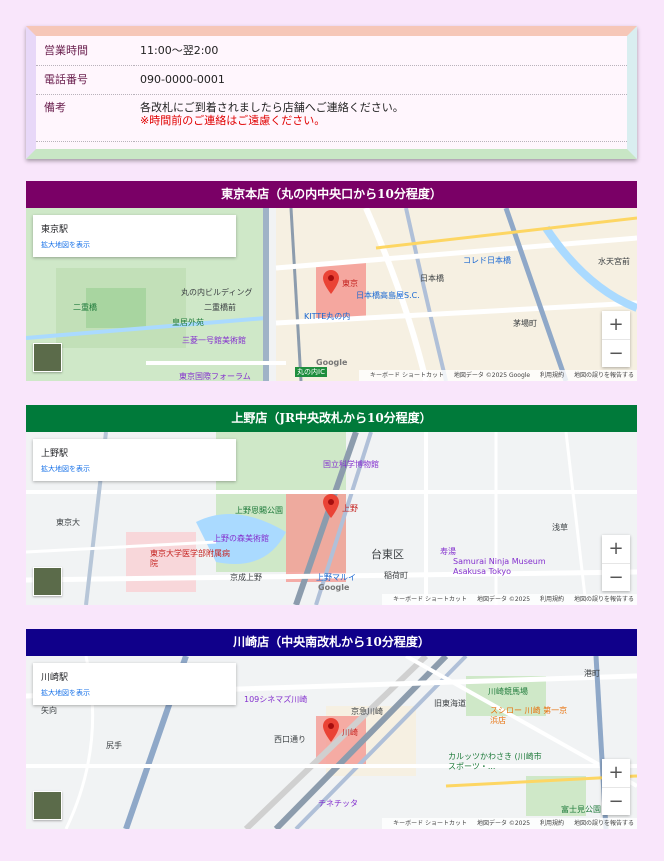 This screenshot has width=664, height=861. Describe the element at coordinates (220, 307) in the screenshot. I see `map-label: 二重橋前` at that location.